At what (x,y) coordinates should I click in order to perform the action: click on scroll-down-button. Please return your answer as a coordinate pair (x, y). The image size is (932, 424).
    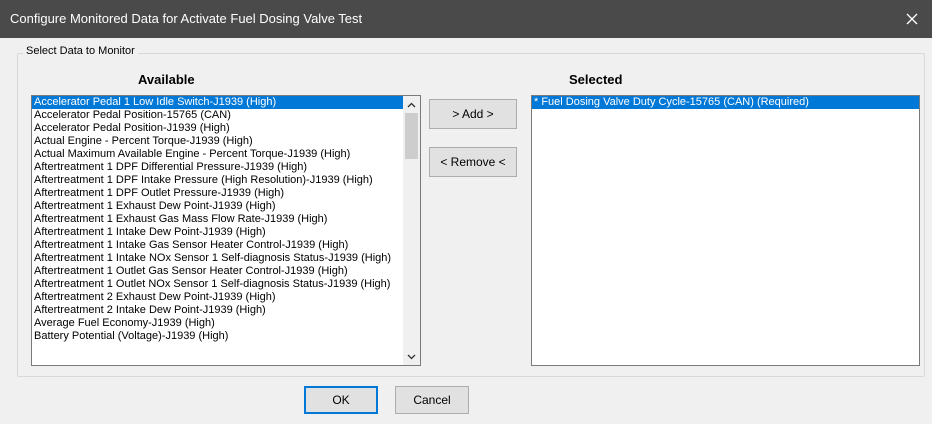
    Looking at the image, I should click on (411, 356).